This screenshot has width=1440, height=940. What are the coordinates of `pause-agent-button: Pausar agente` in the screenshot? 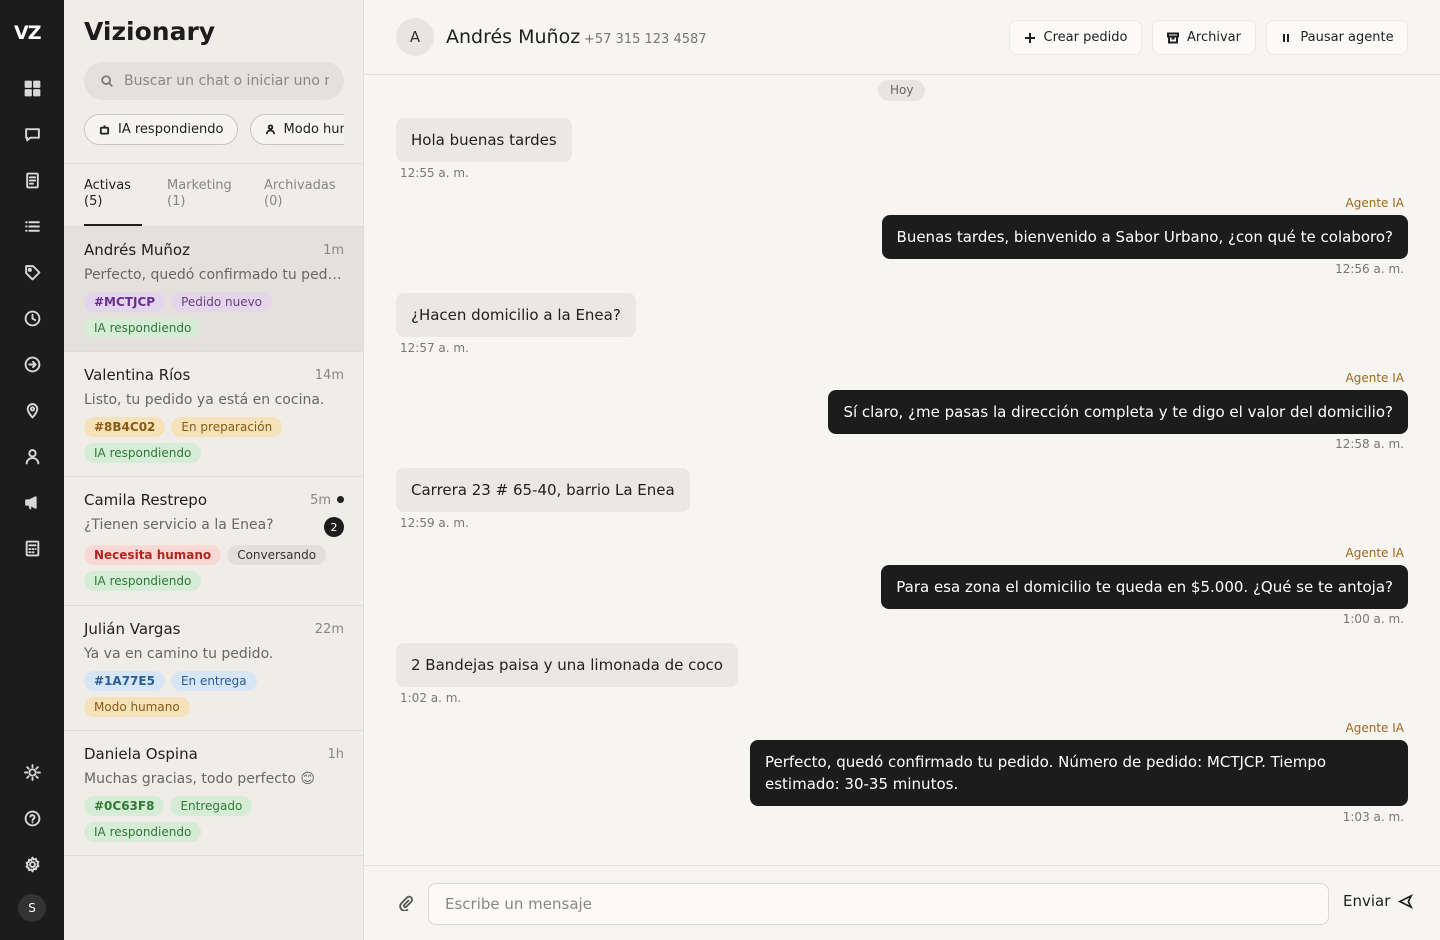 It's located at (1337, 37).